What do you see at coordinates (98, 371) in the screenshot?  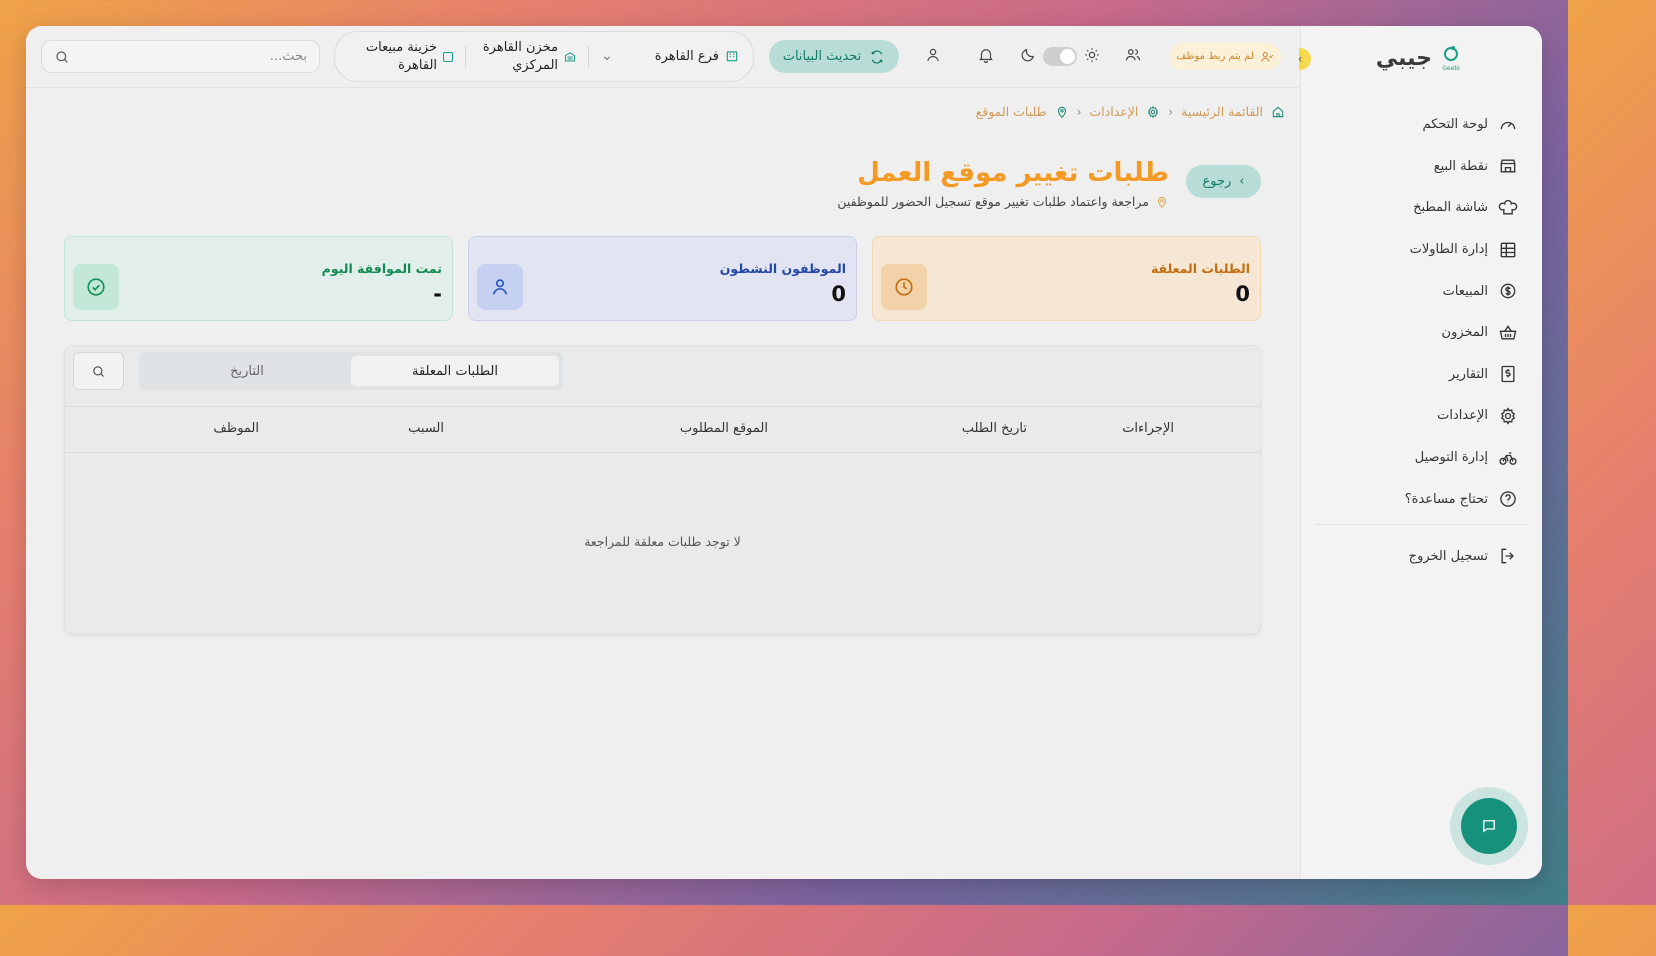 I see `panel-search-button` at bounding box center [98, 371].